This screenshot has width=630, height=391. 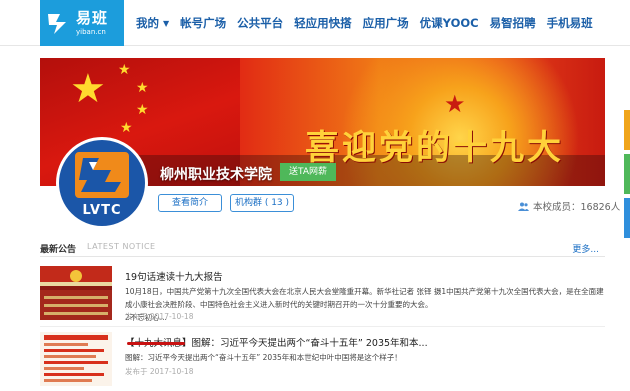 I want to click on nav-item-mobile: 手机易班, so click(x=570, y=23).